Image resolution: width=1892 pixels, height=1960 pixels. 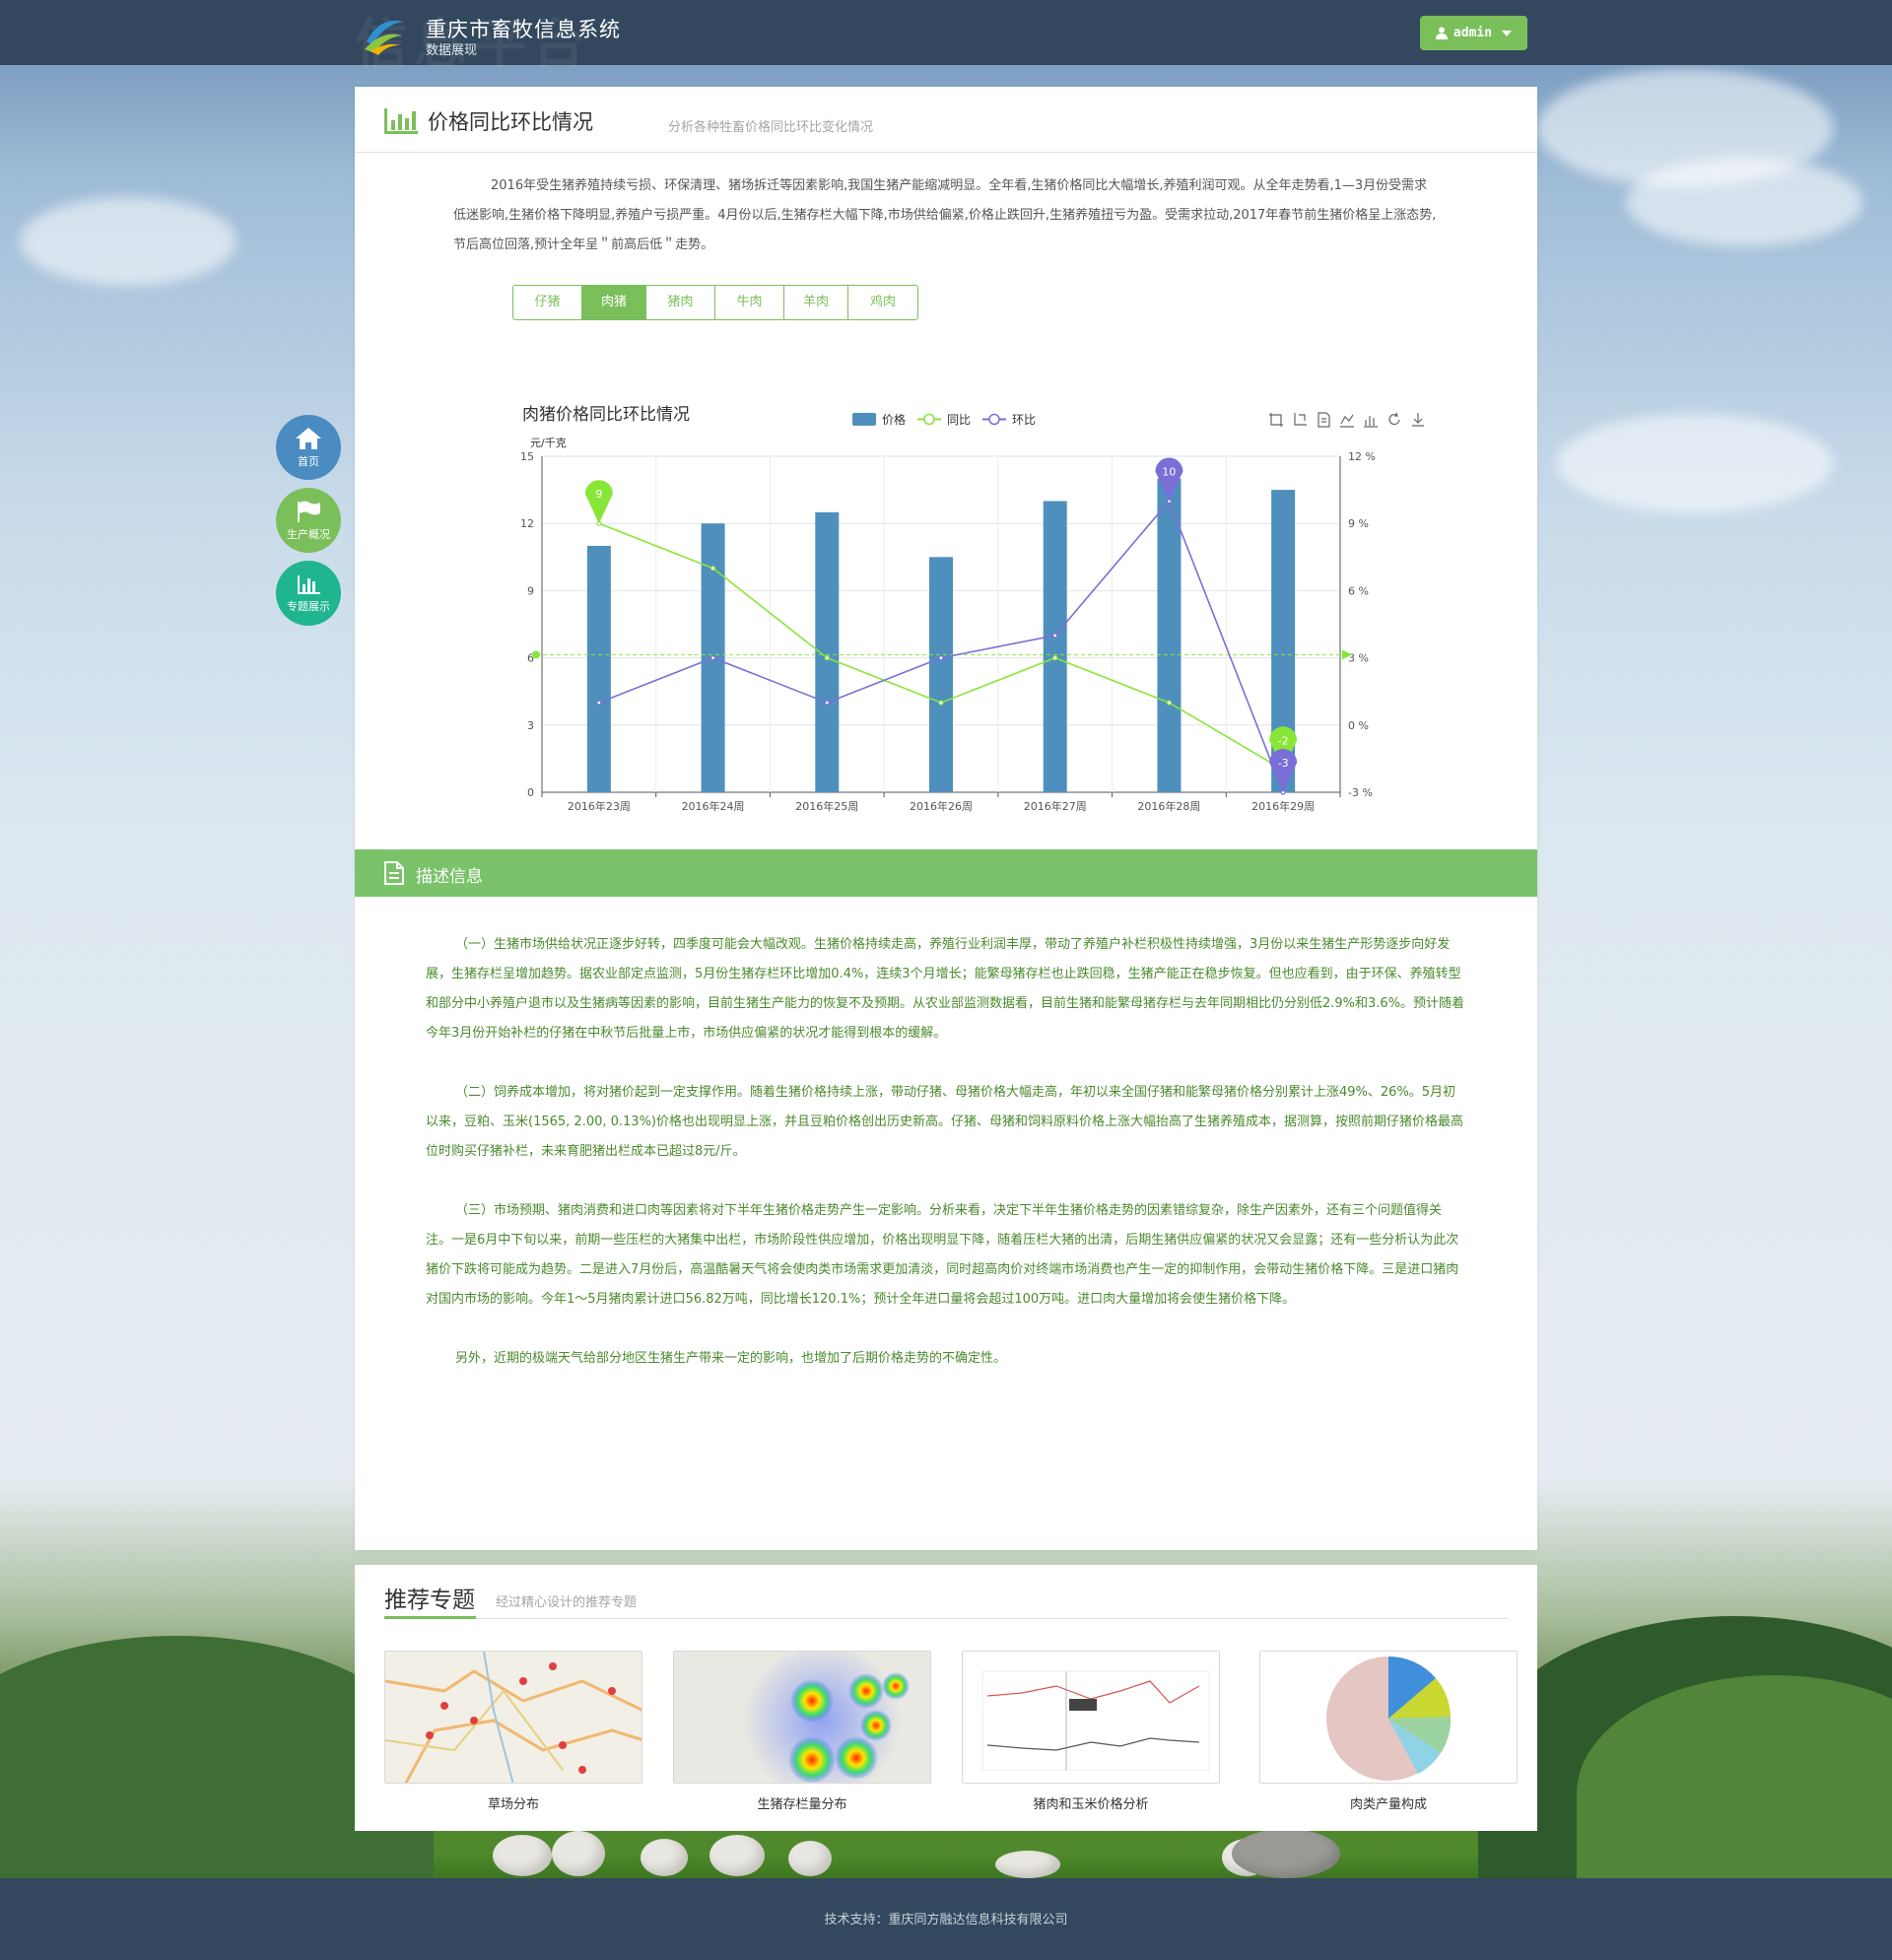 I want to click on float-nav-topics: 专题展示, so click(x=308, y=594).